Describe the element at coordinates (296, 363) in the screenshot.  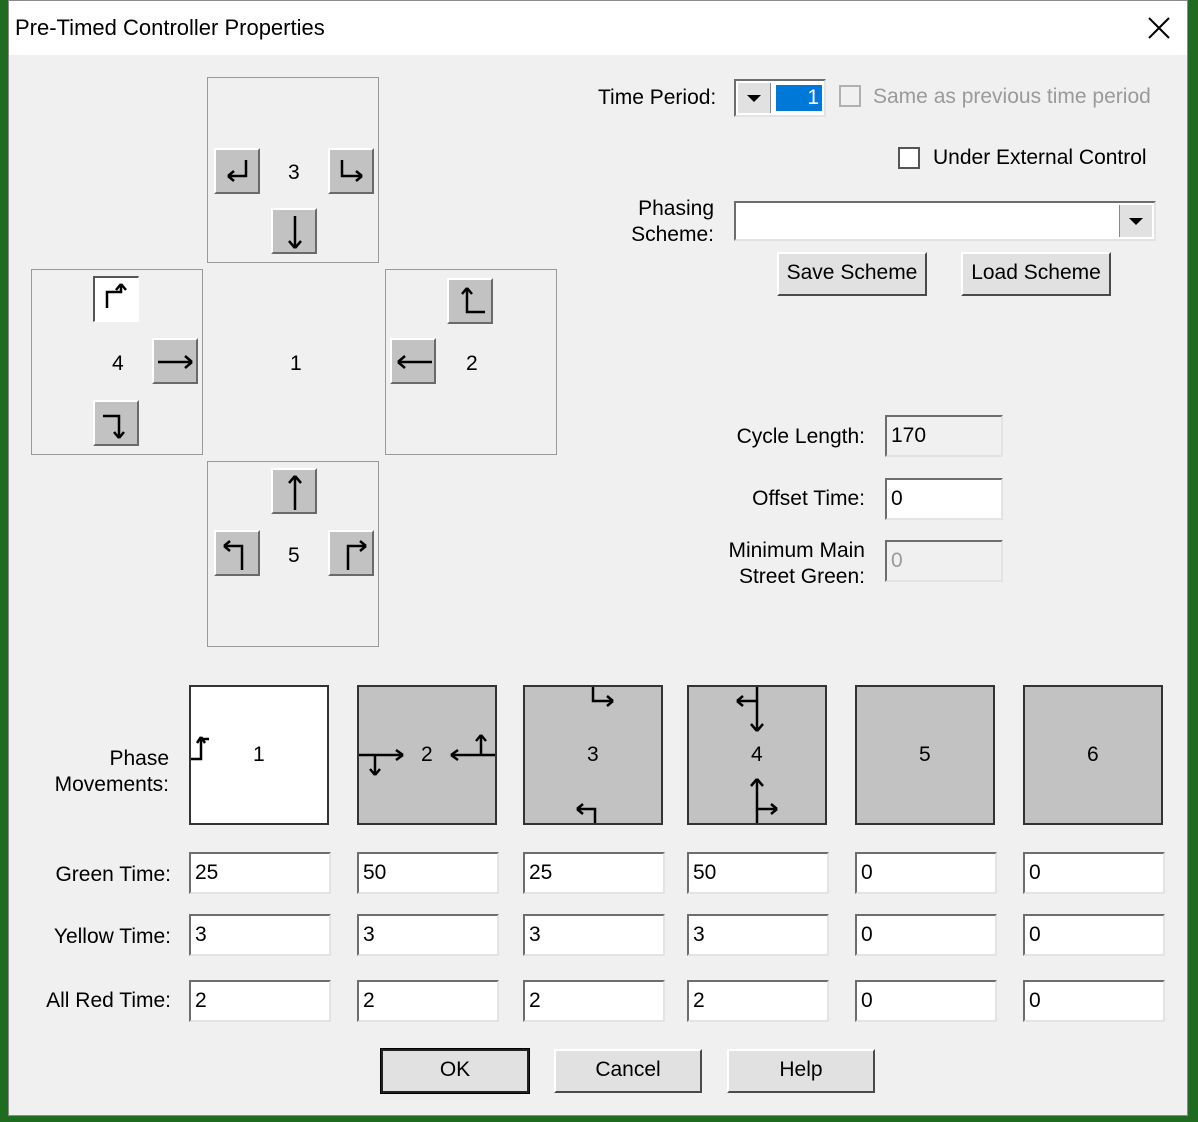
I see `intersection-center-number: 1` at that location.